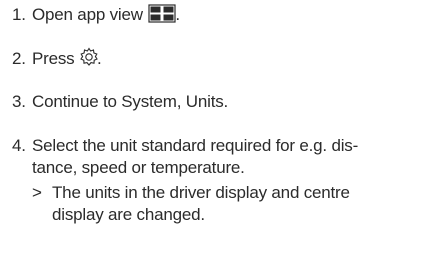  What do you see at coordinates (53, 58) in the screenshot?
I see `step-text: Press` at bounding box center [53, 58].